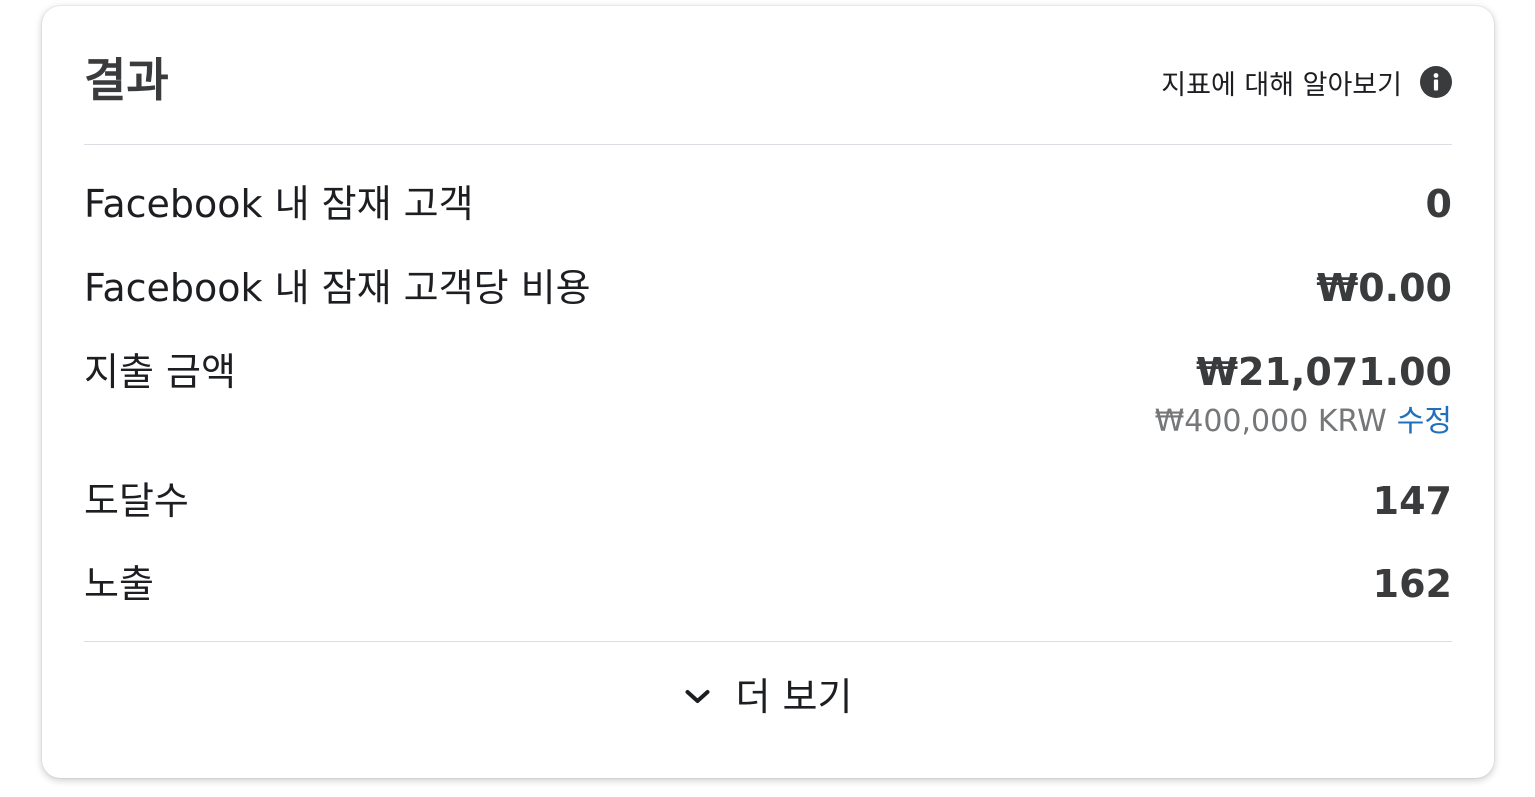 The height and width of the screenshot is (797, 1535). Describe the element at coordinates (119, 584) in the screenshot. I see `metric-label: 노출` at that location.